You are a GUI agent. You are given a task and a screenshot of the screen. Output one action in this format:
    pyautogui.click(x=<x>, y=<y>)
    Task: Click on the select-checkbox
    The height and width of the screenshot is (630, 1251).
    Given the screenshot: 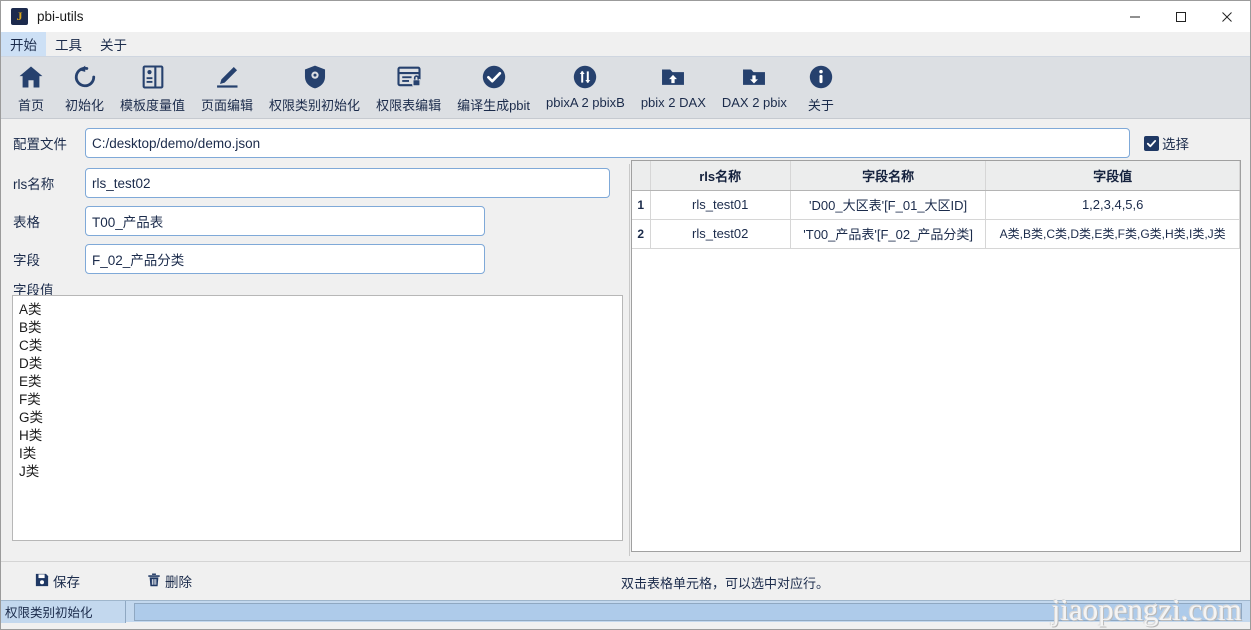 What is the action you would take?
    pyautogui.click(x=1151, y=143)
    